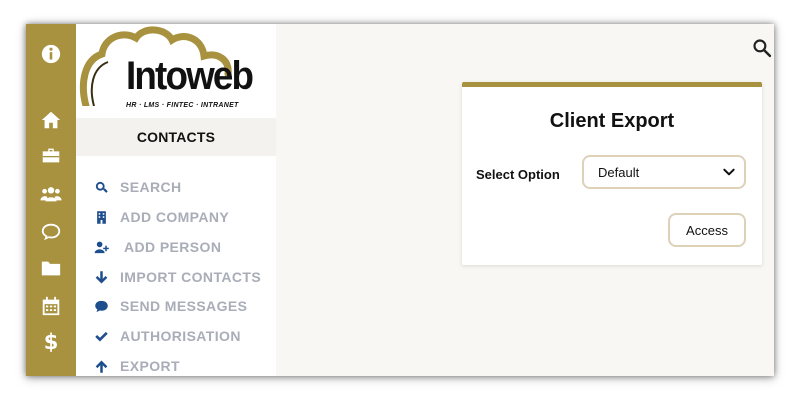 This screenshot has width=800, height=400. I want to click on select-option-dropdown: Default, so click(664, 172).